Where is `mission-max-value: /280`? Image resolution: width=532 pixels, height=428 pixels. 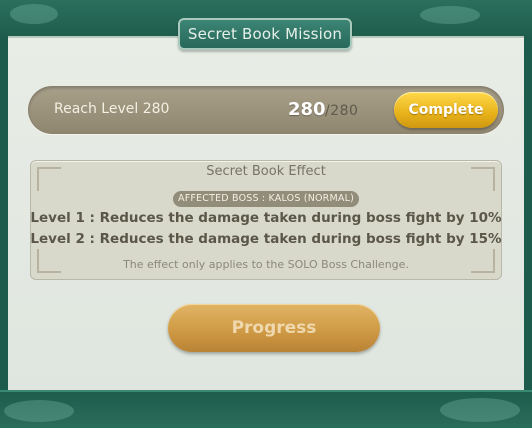 mission-max-value: /280 is located at coordinates (342, 111).